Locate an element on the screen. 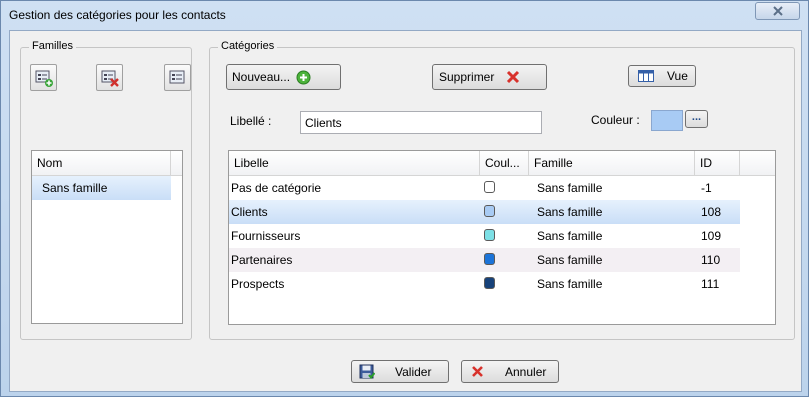  category-id: 111 is located at coordinates (710, 284).